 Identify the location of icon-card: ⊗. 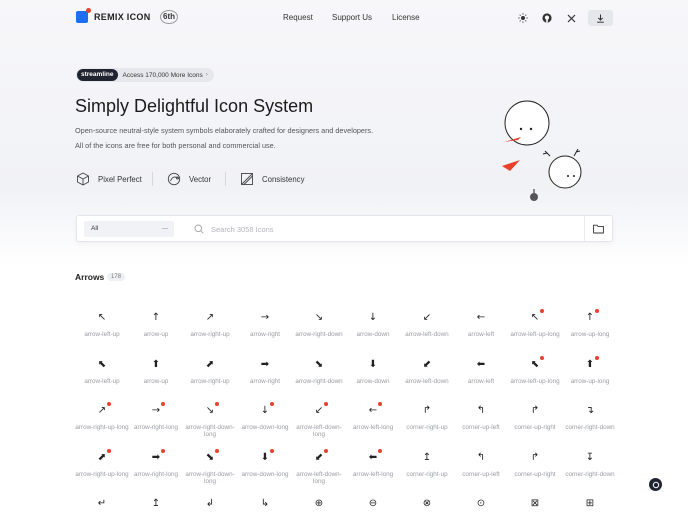
(427, 504).